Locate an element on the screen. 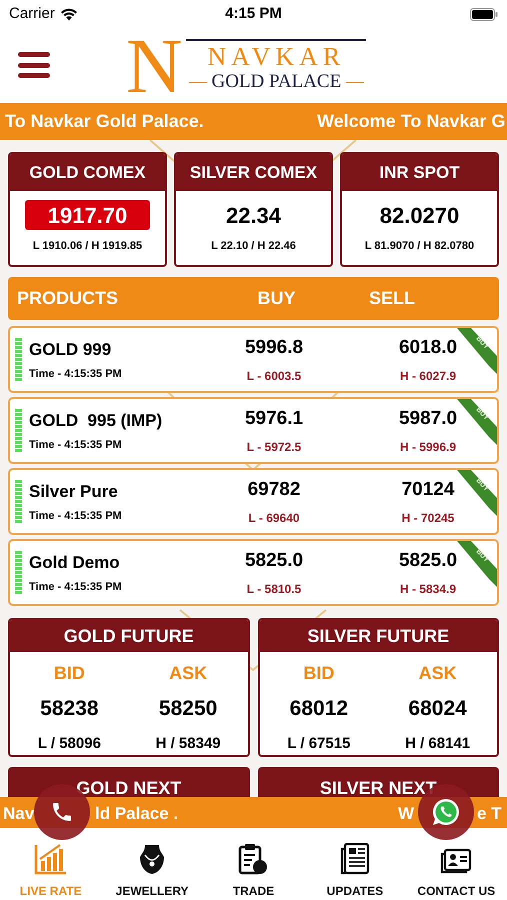 The width and height of the screenshot is (507, 900). rate-value: 22.34 is located at coordinates (253, 216).